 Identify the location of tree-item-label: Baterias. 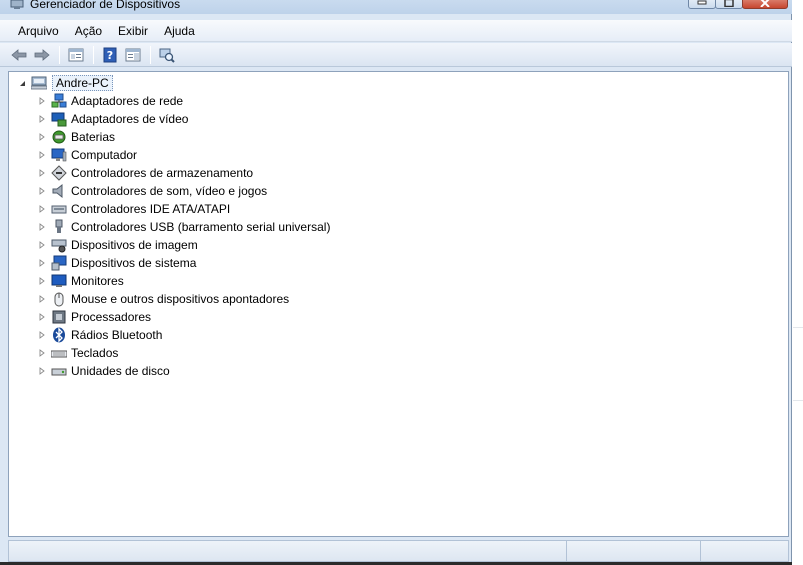
(93, 137).